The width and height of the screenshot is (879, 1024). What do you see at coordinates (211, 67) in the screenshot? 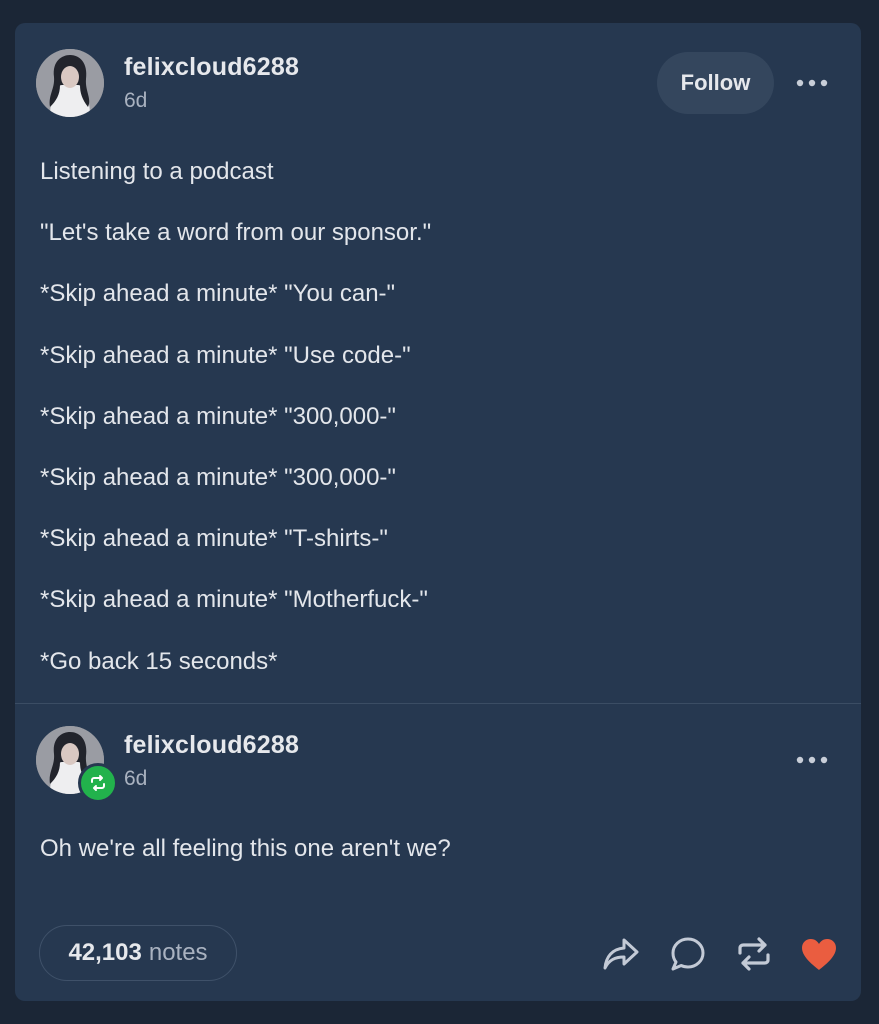
I see `author-username: felixcloud6288` at bounding box center [211, 67].